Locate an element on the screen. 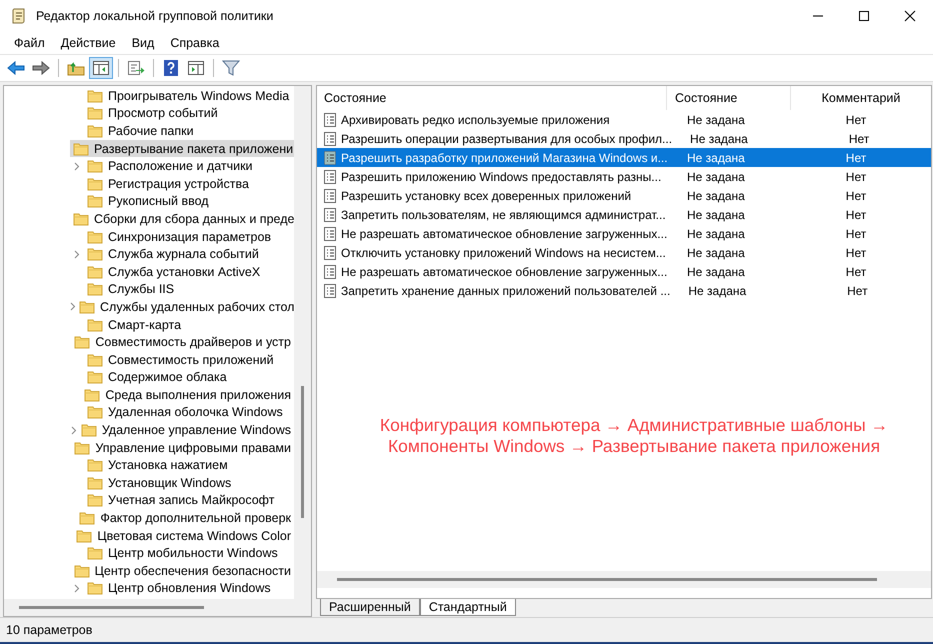  policy-row: Разрешить установку всех доверенных приложений Не задана Нет is located at coordinates (624, 195).